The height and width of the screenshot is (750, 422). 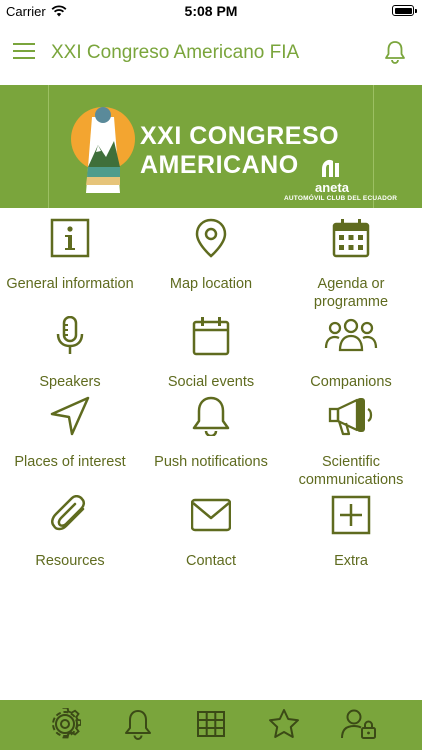 I want to click on status-bar: Carrier 5:08 PM, so click(x=211, y=11).